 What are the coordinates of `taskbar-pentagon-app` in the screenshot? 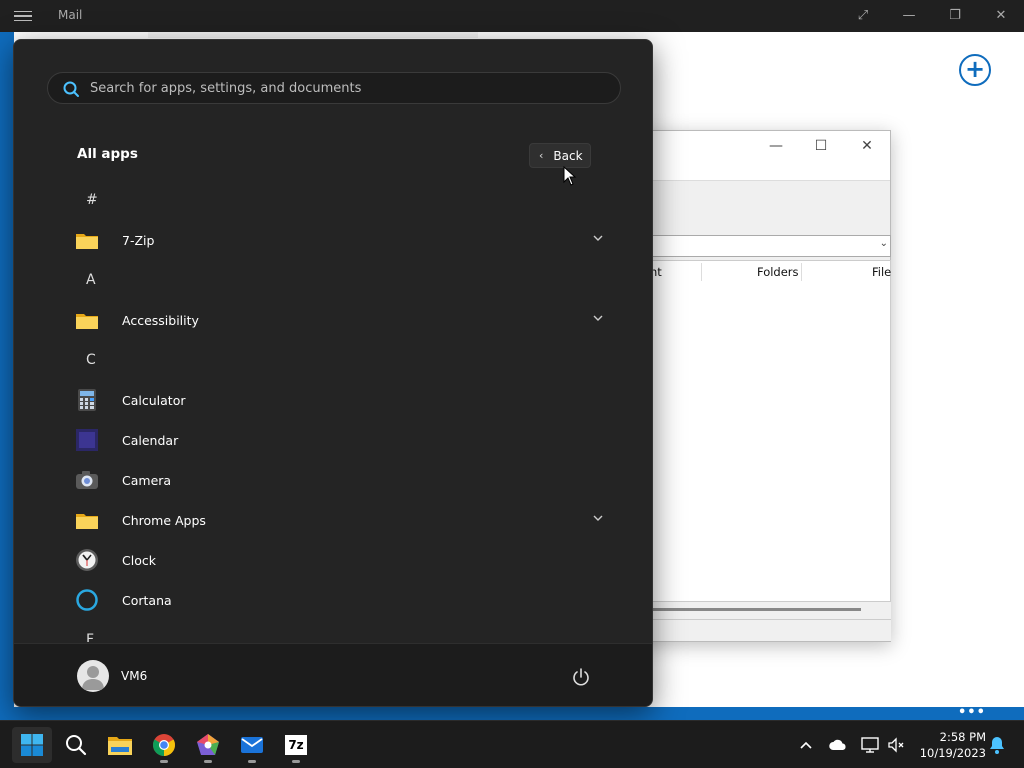 It's located at (208, 745).